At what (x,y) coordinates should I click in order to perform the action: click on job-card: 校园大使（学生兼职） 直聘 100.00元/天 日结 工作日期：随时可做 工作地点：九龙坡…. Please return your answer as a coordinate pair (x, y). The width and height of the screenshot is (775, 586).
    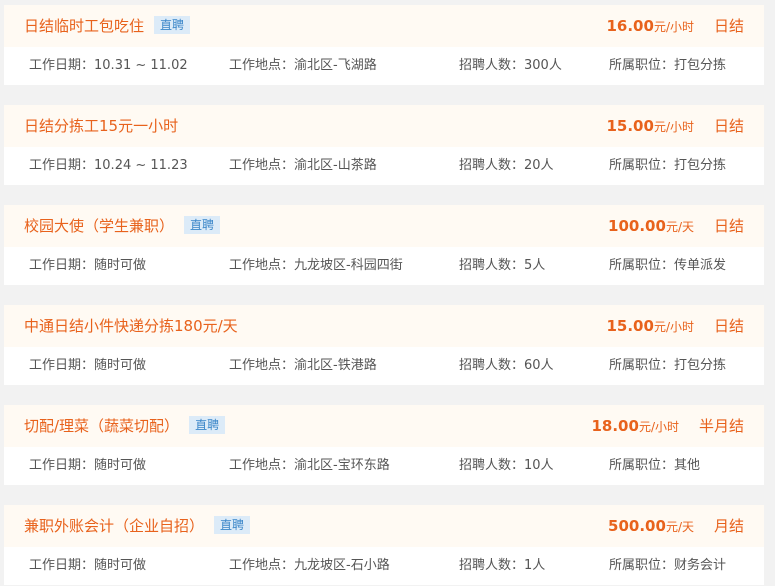
    Looking at the image, I should click on (384, 245).